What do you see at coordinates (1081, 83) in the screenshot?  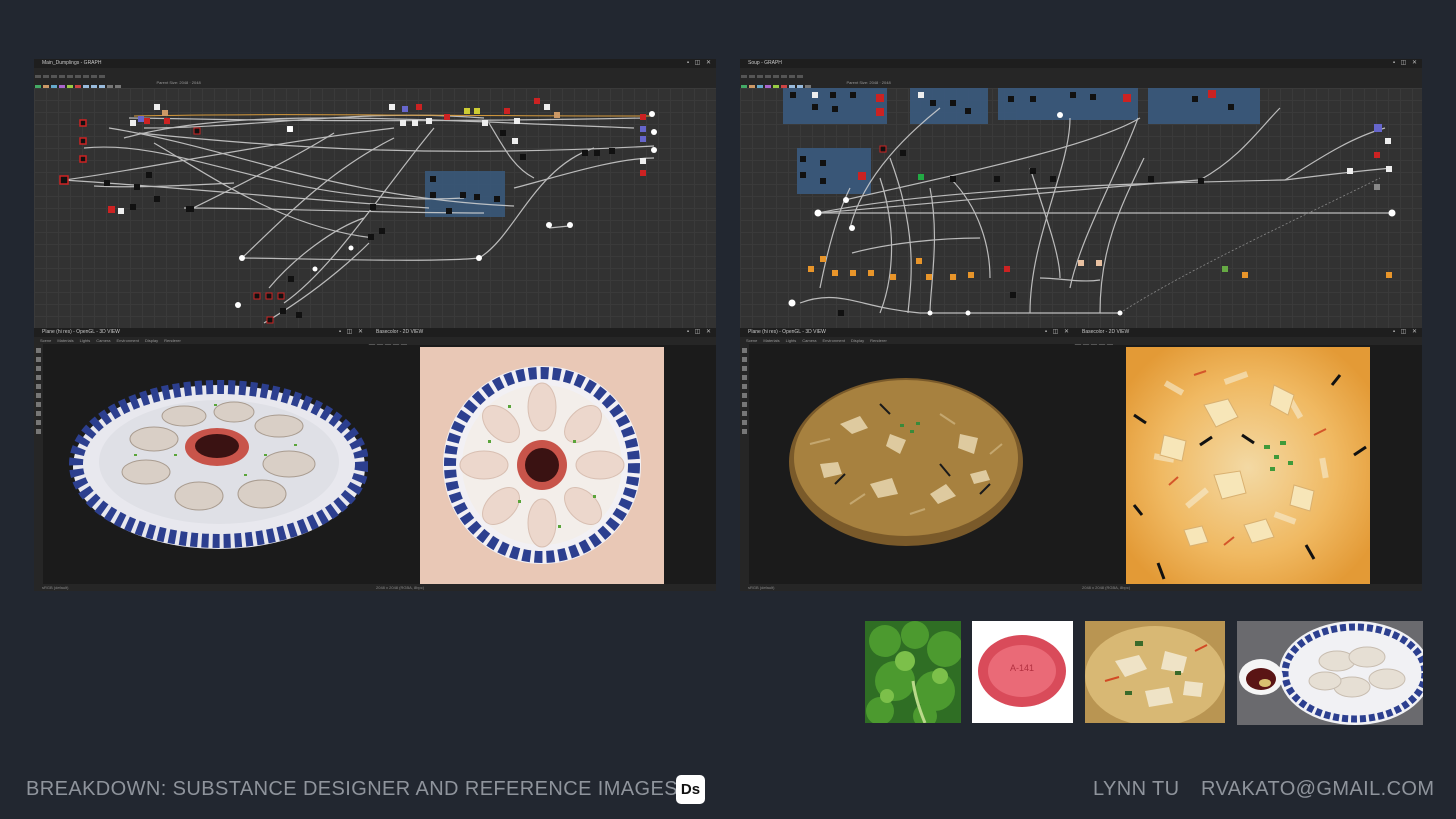 I see `right-graph-node-toolbar: Parent Size: 2048 · 2048` at bounding box center [1081, 83].